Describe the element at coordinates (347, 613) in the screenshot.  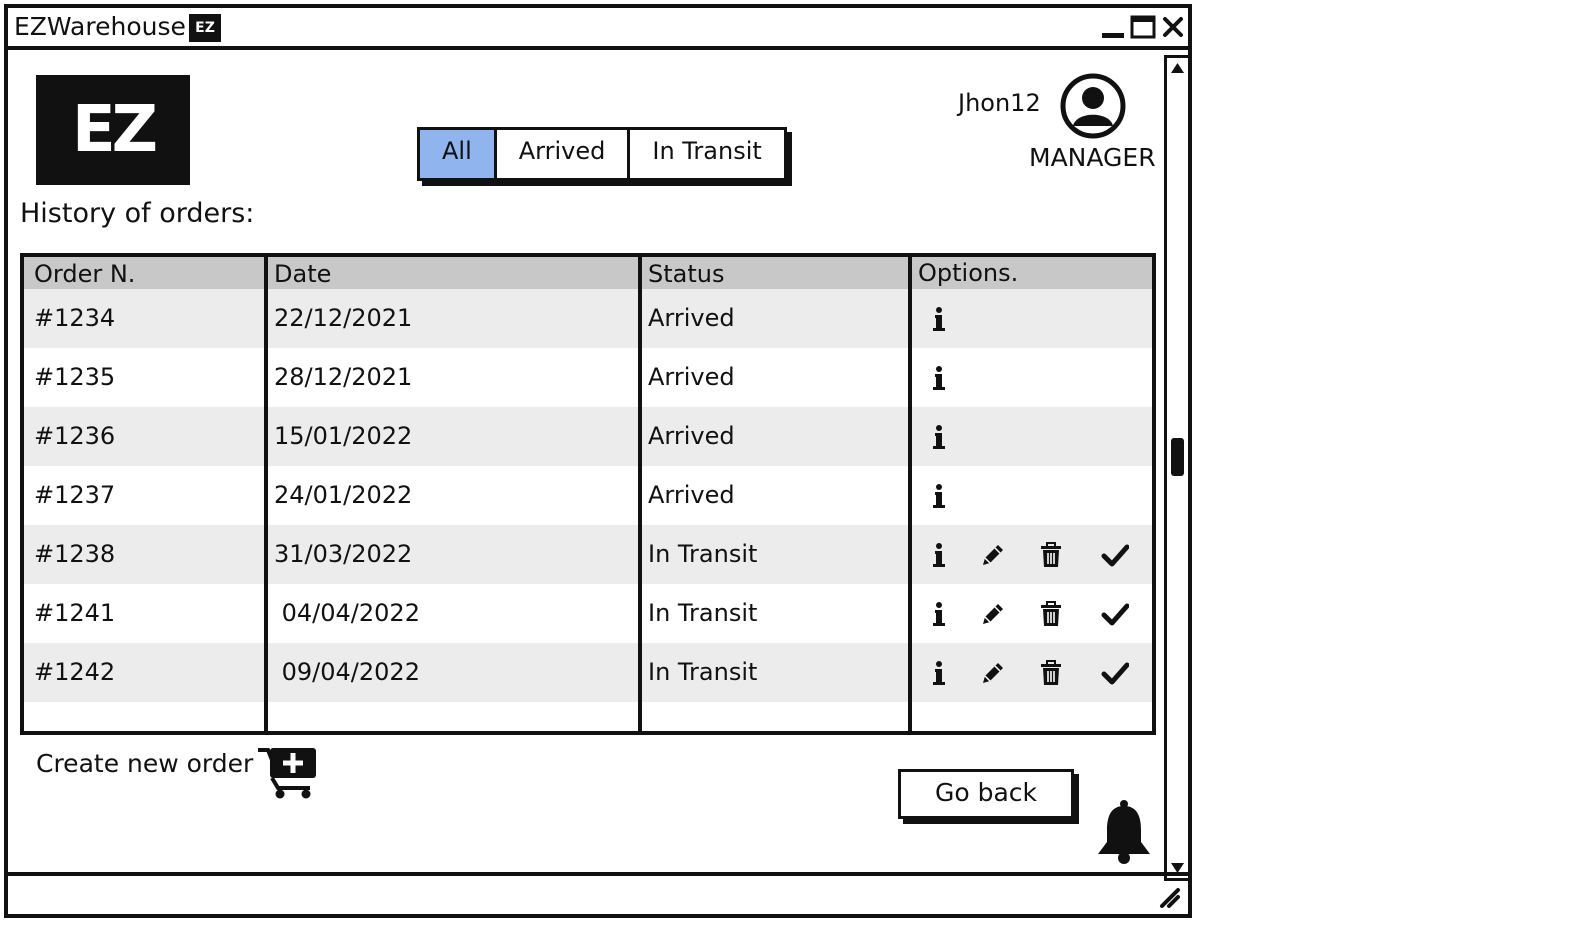
I see `order-date: 04/04/2022` at that location.